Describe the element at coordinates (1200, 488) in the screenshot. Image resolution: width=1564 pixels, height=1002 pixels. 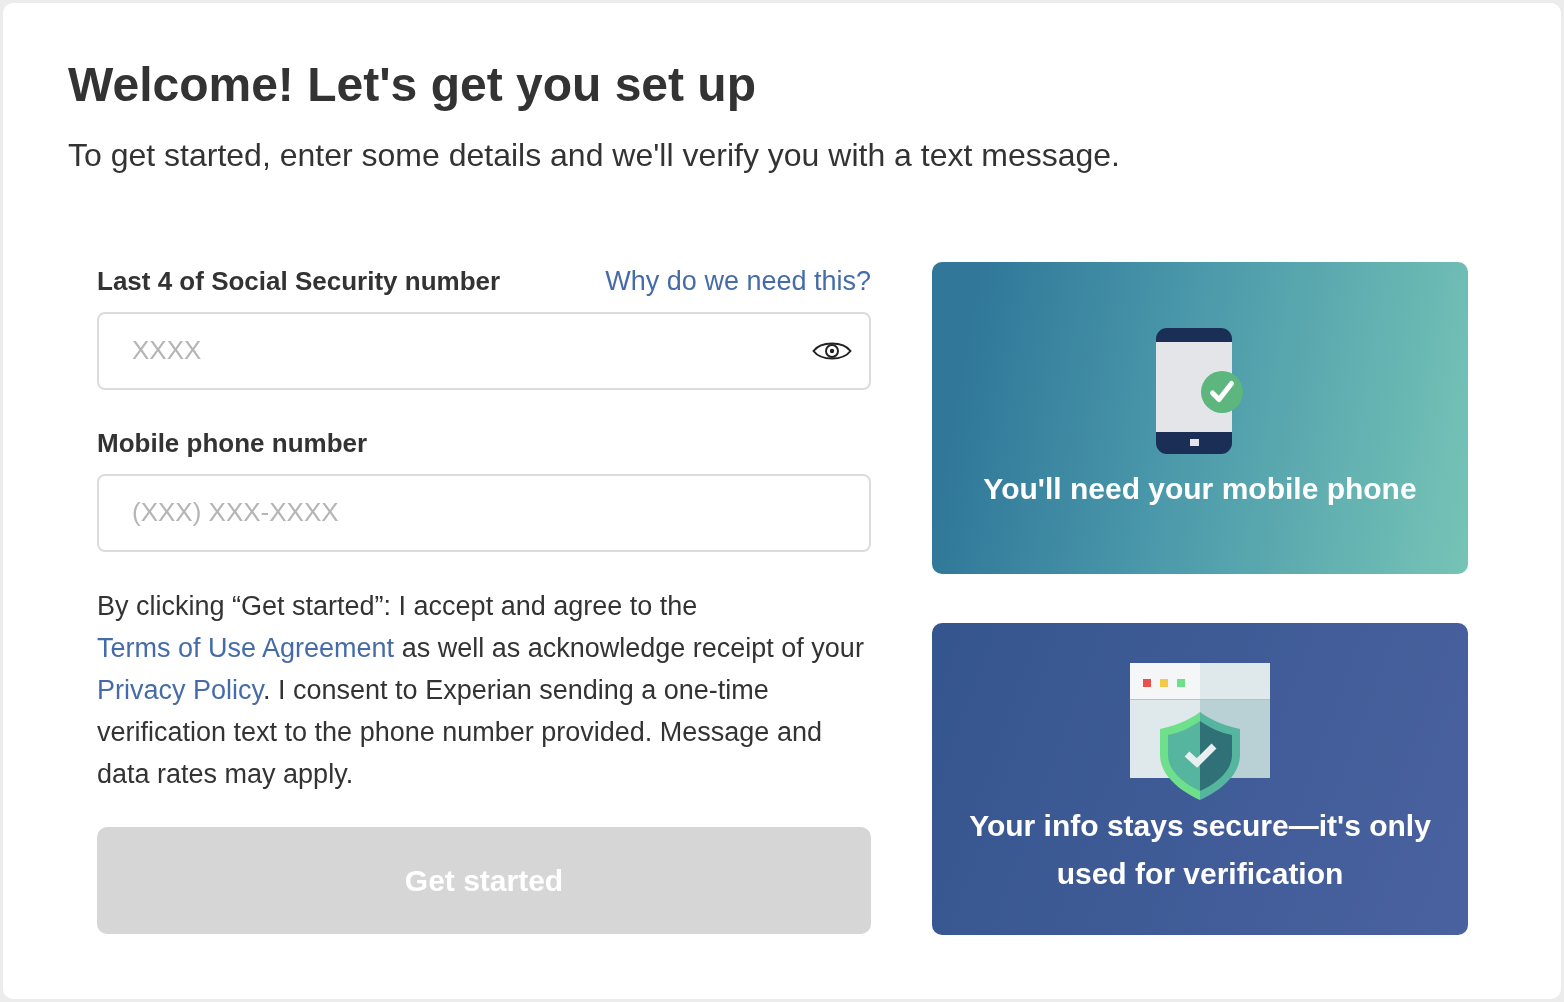
I see `info-card-text: You'll need your mobile phone` at that location.